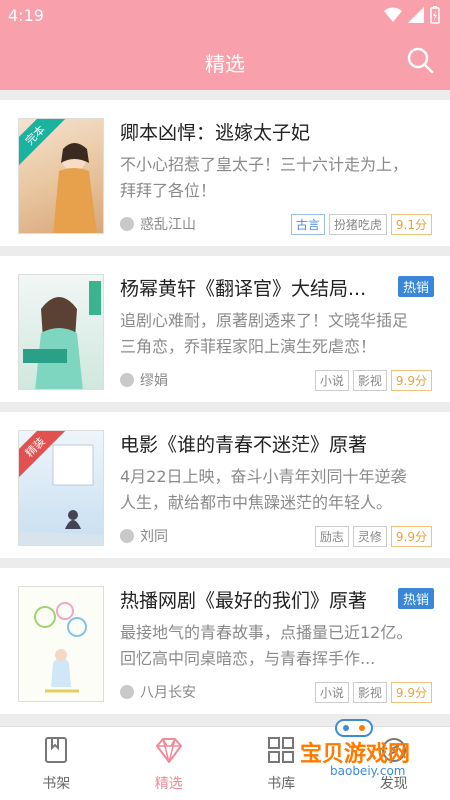 The height and width of the screenshot is (800, 450). What do you see at coordinates (270, 131) in the screenshot?
I see `book-title: 卿本凶悍：逃嫁太子妃` at bounding box center [270, 131].